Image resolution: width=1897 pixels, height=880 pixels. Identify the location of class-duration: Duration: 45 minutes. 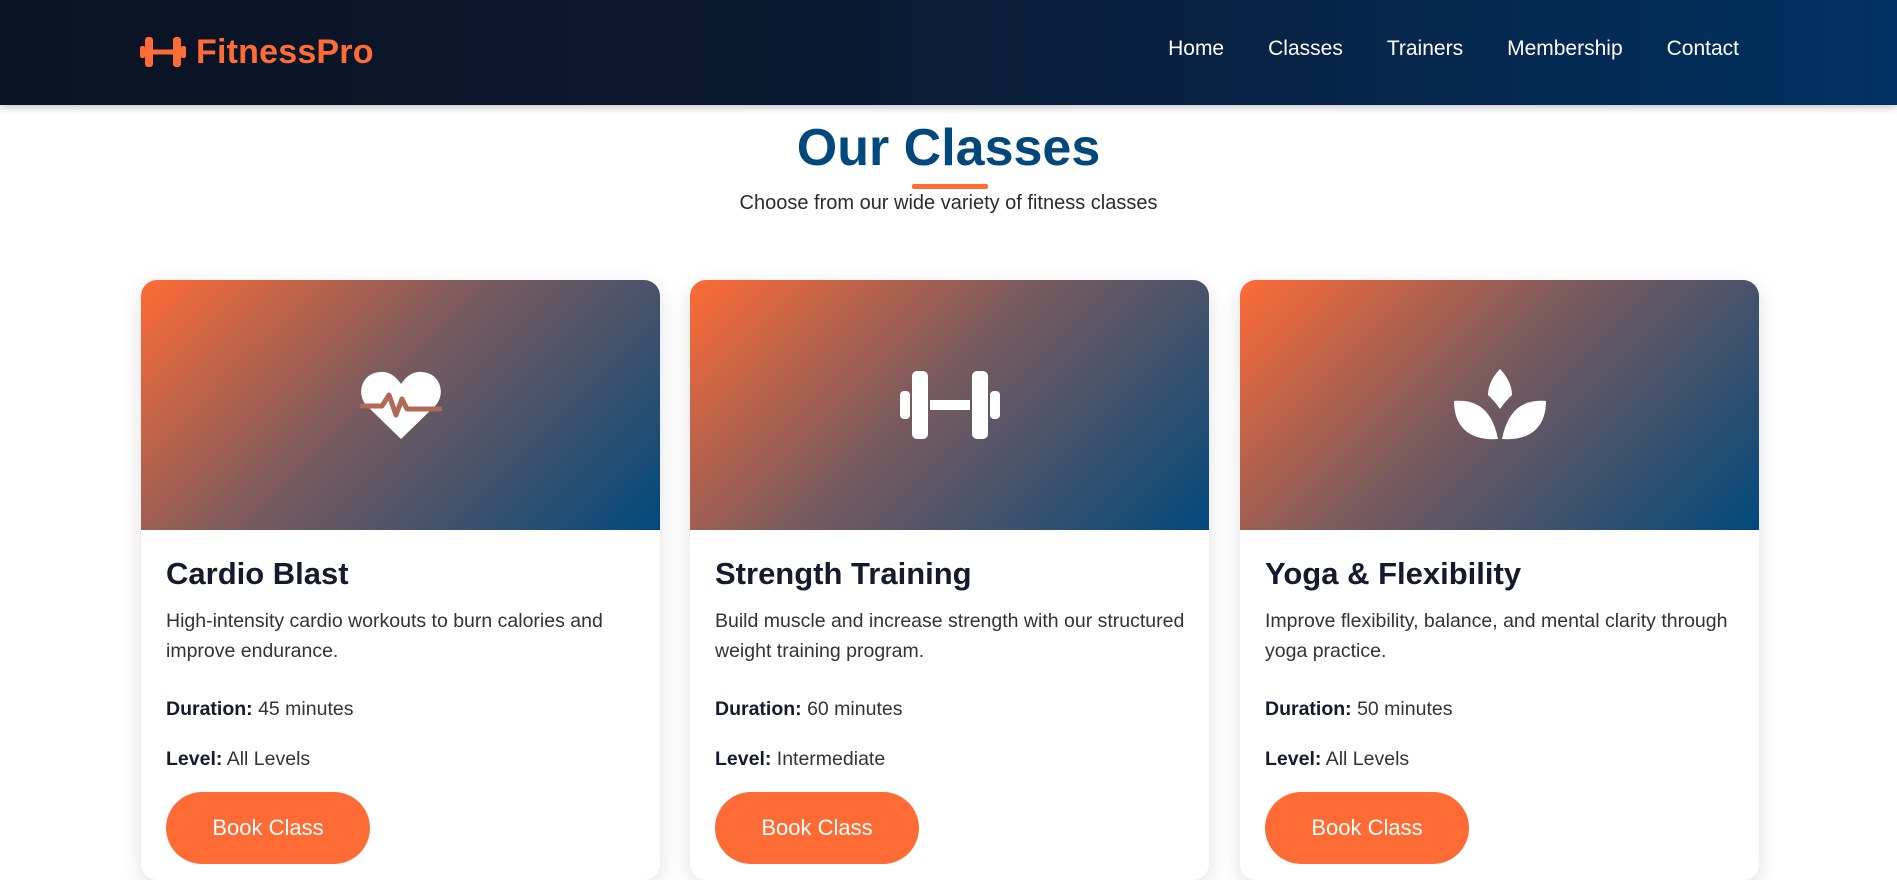
(259, 709).